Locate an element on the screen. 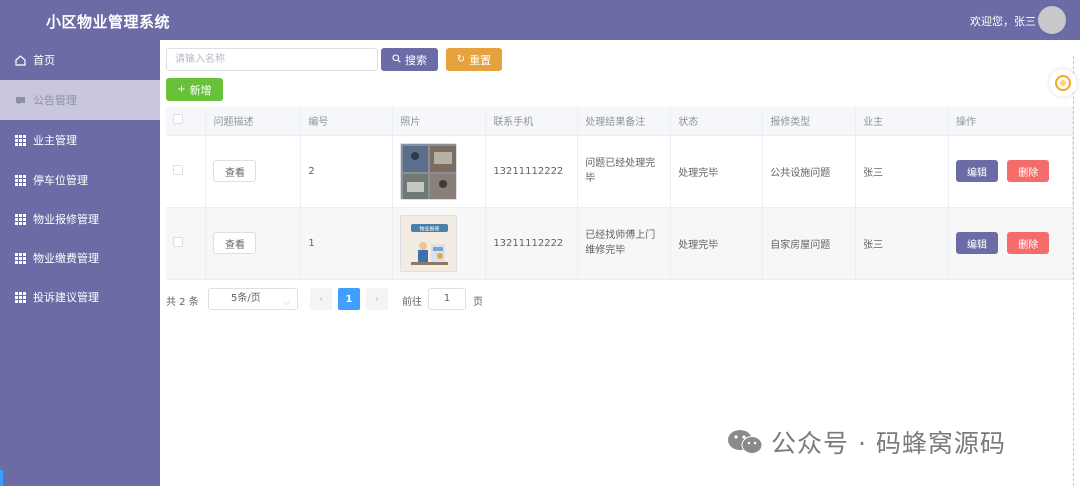  watermark: 公众号 · 码蜂窝源码 is located at coordinates (865, 442).